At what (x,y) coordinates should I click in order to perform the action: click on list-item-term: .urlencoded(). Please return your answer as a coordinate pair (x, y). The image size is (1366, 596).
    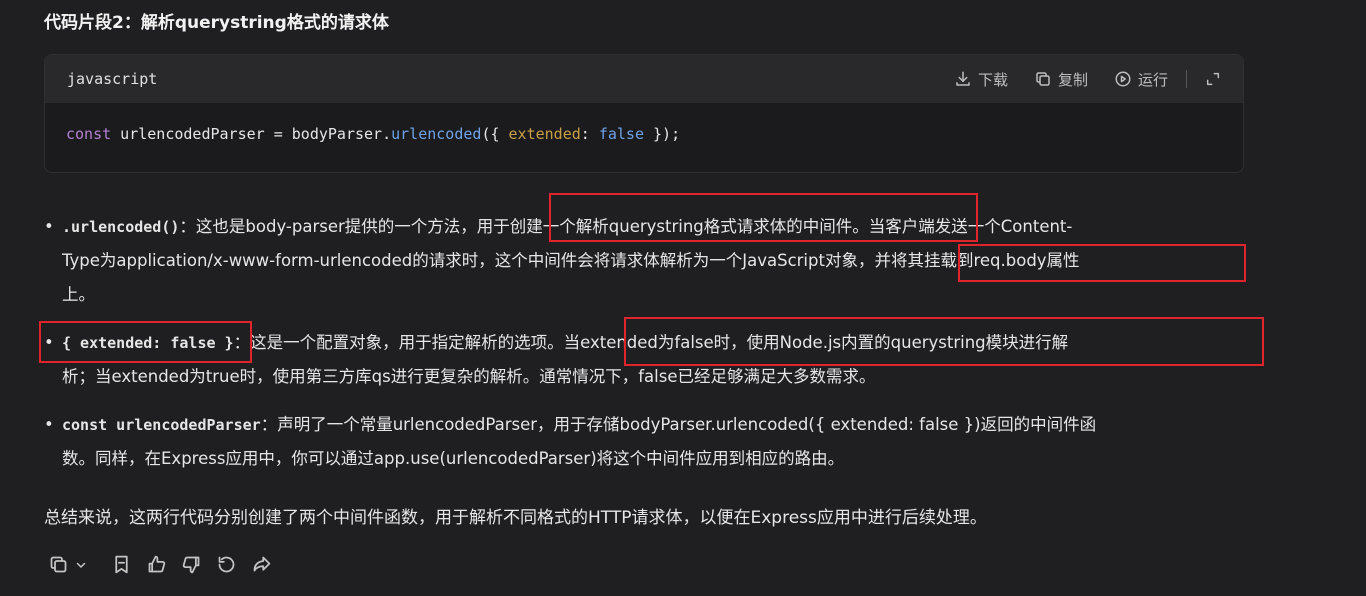
    Looking at the image, I should click on (121, 227).